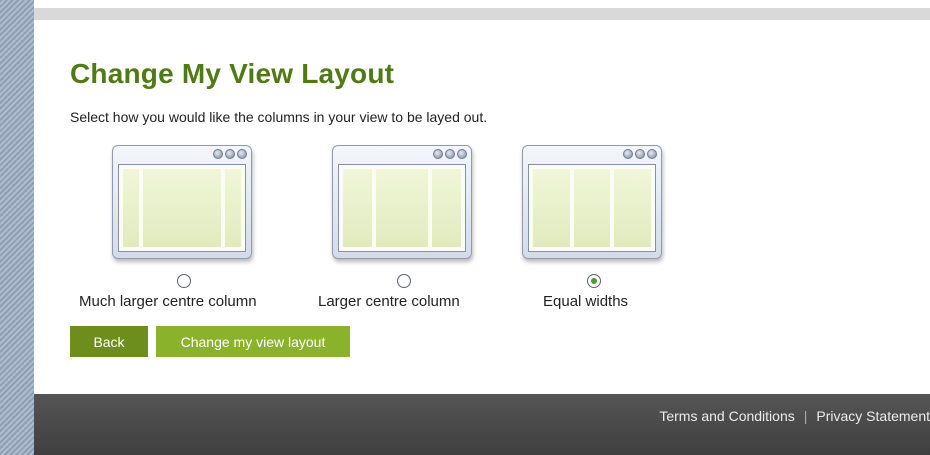  I want to click on option-label-much-larger-centre: Much larger centre column, so click(168, 301).